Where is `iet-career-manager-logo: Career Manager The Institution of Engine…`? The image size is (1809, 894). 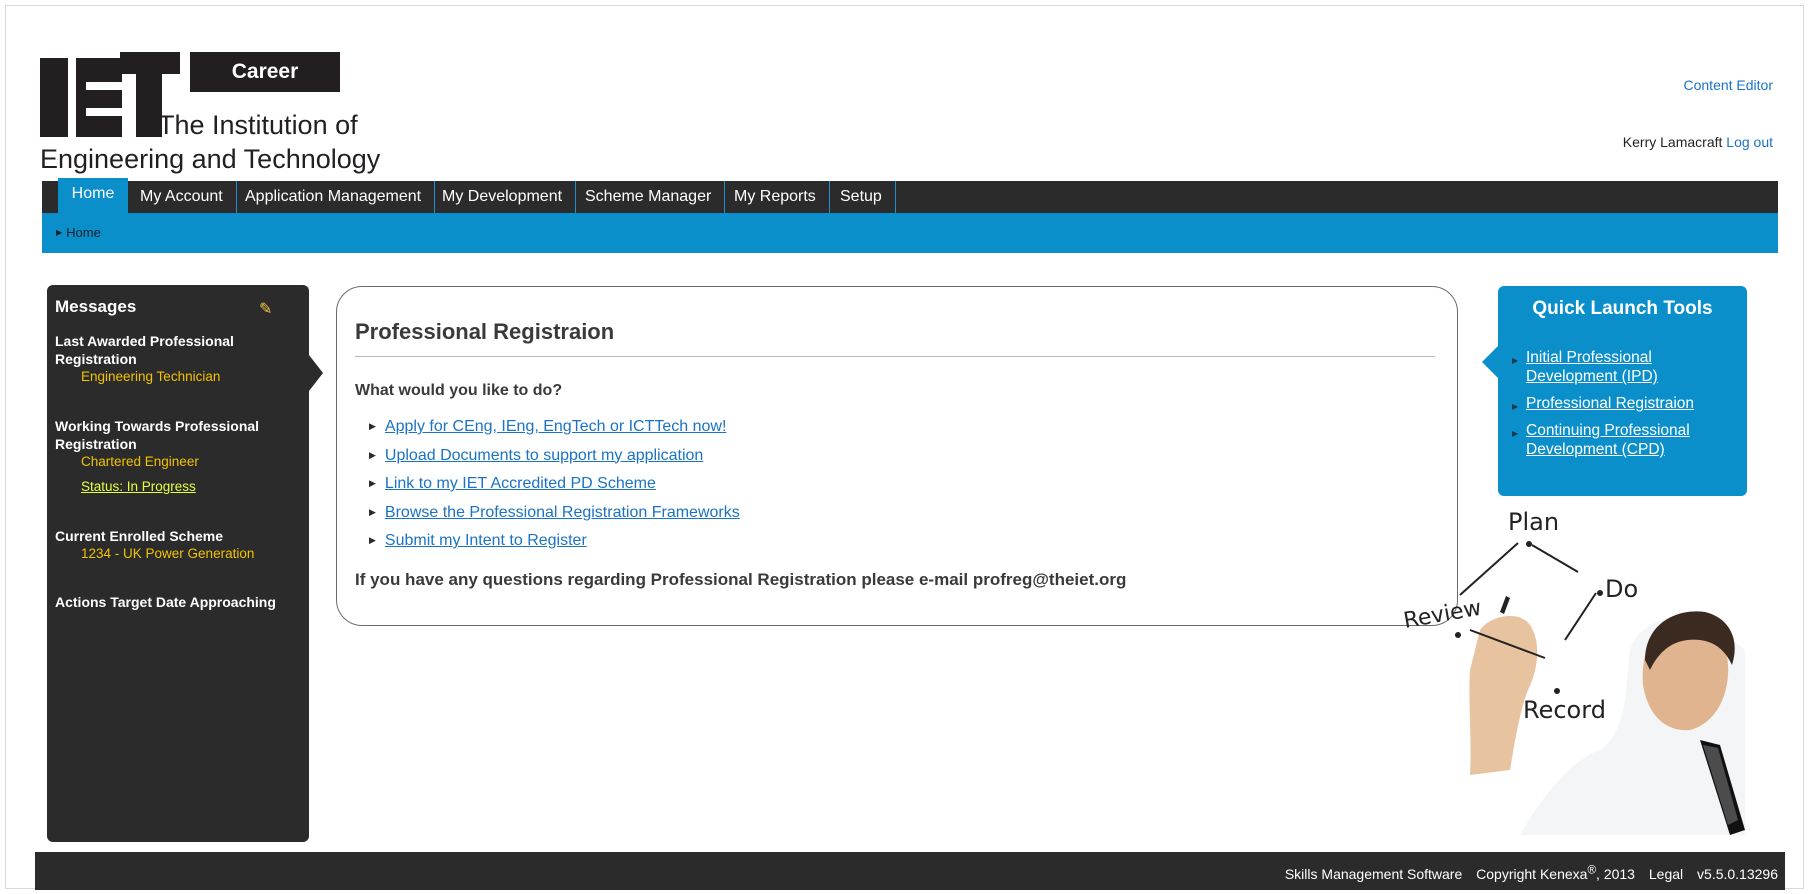
iet-career-manager-logo: Career Manager The Institution of Engine… is located at coordinates (210, 114).